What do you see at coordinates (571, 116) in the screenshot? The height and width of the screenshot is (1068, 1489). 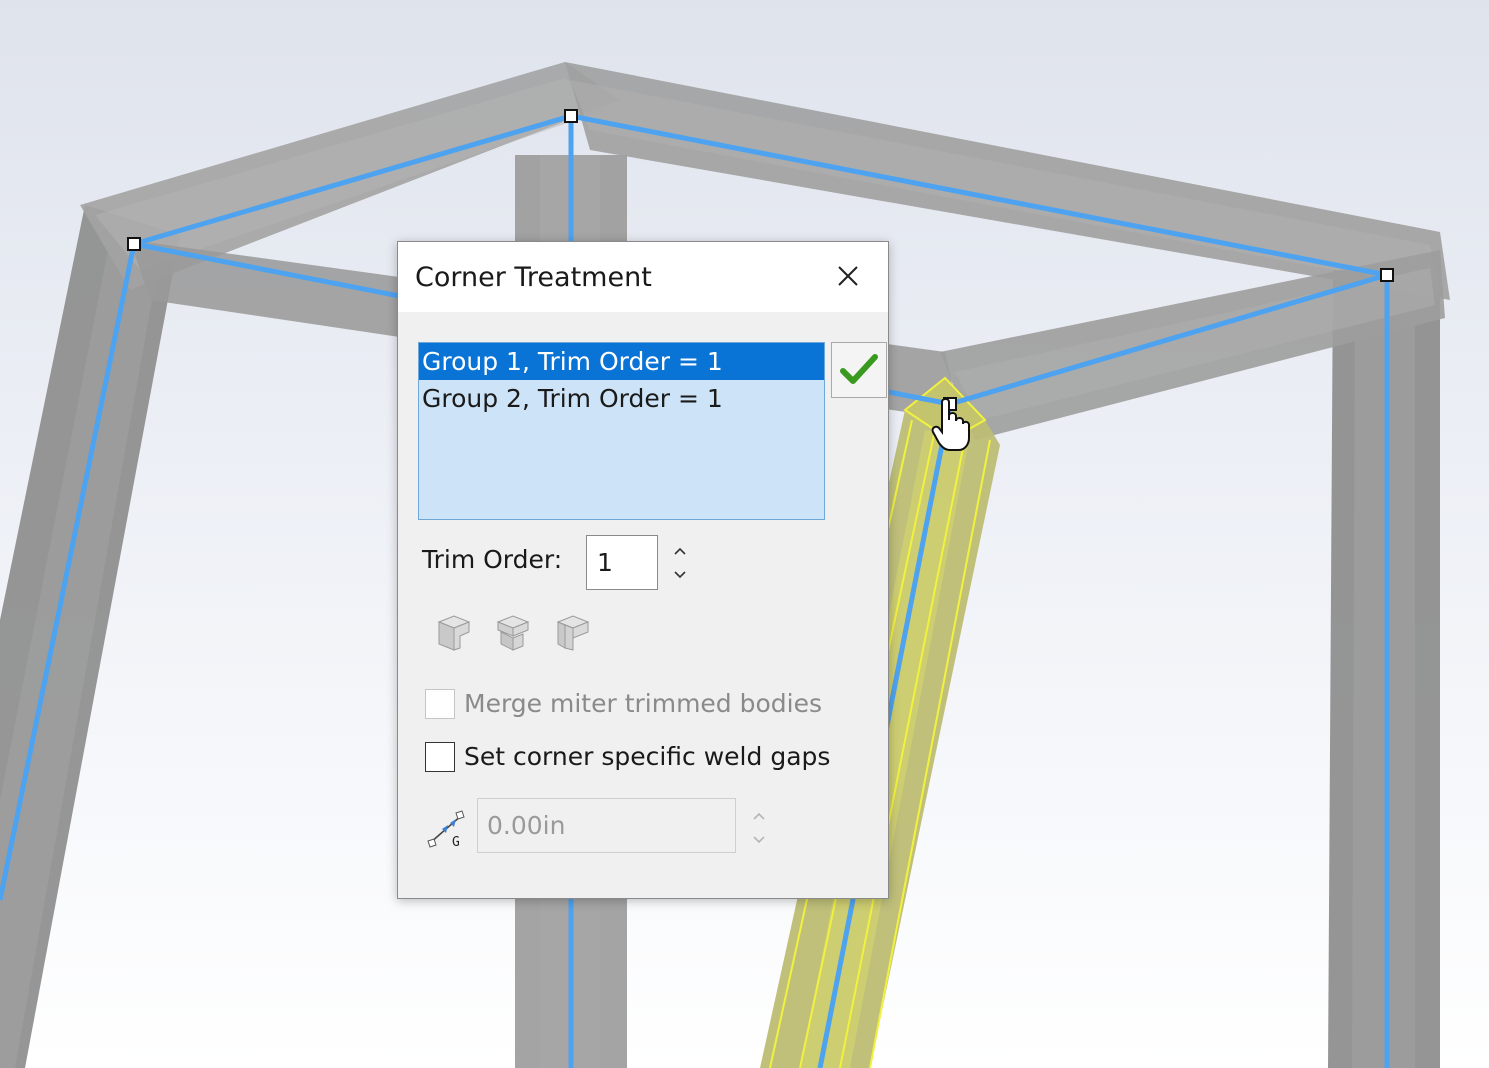 I see `vertex-back` at bounding box center [571, 116].